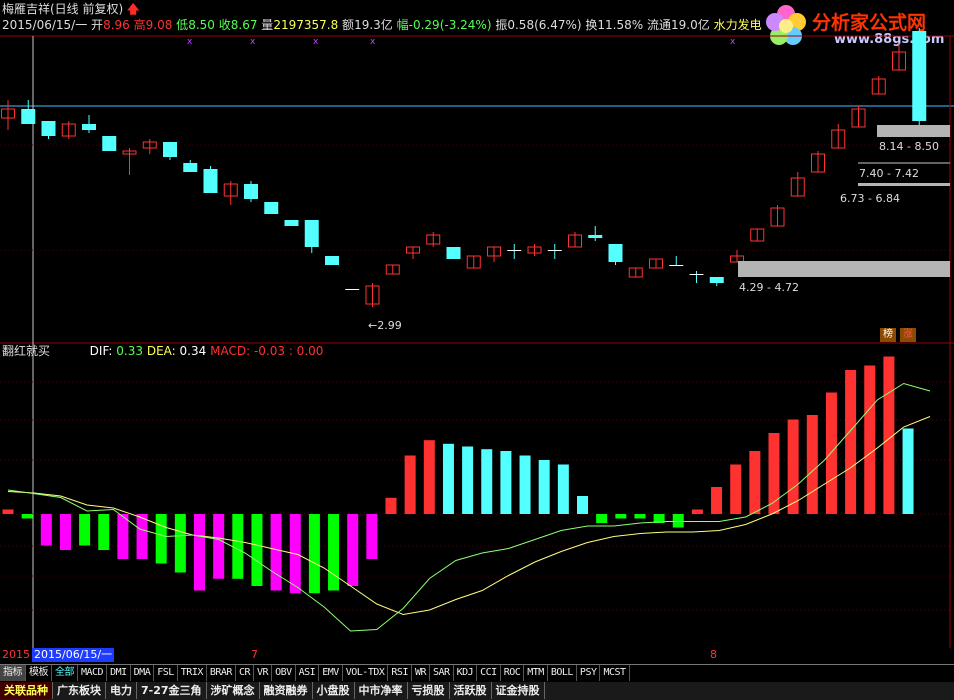  What do you see at coordinates (615, 673) in the screenshot?
I see `indicator-tab-24: MCST` at bounding box center [615, 673].